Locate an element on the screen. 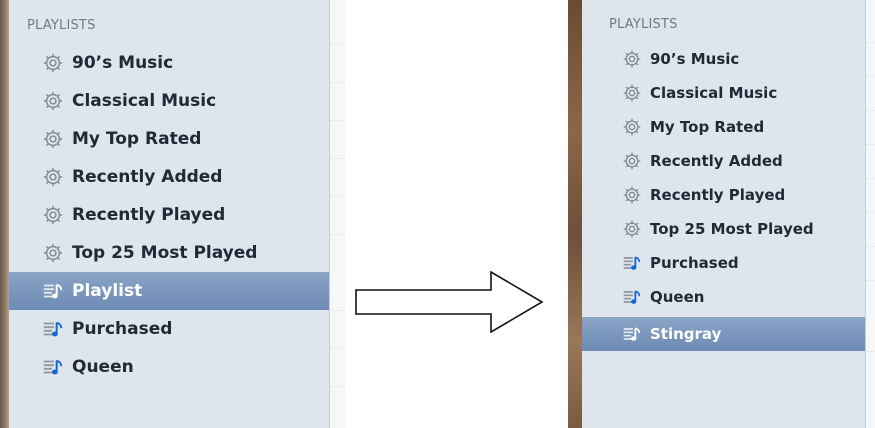 This screenshot has height=428, width=875. playlist-item-stingray: Stingray is located at coordinates (723, 334).